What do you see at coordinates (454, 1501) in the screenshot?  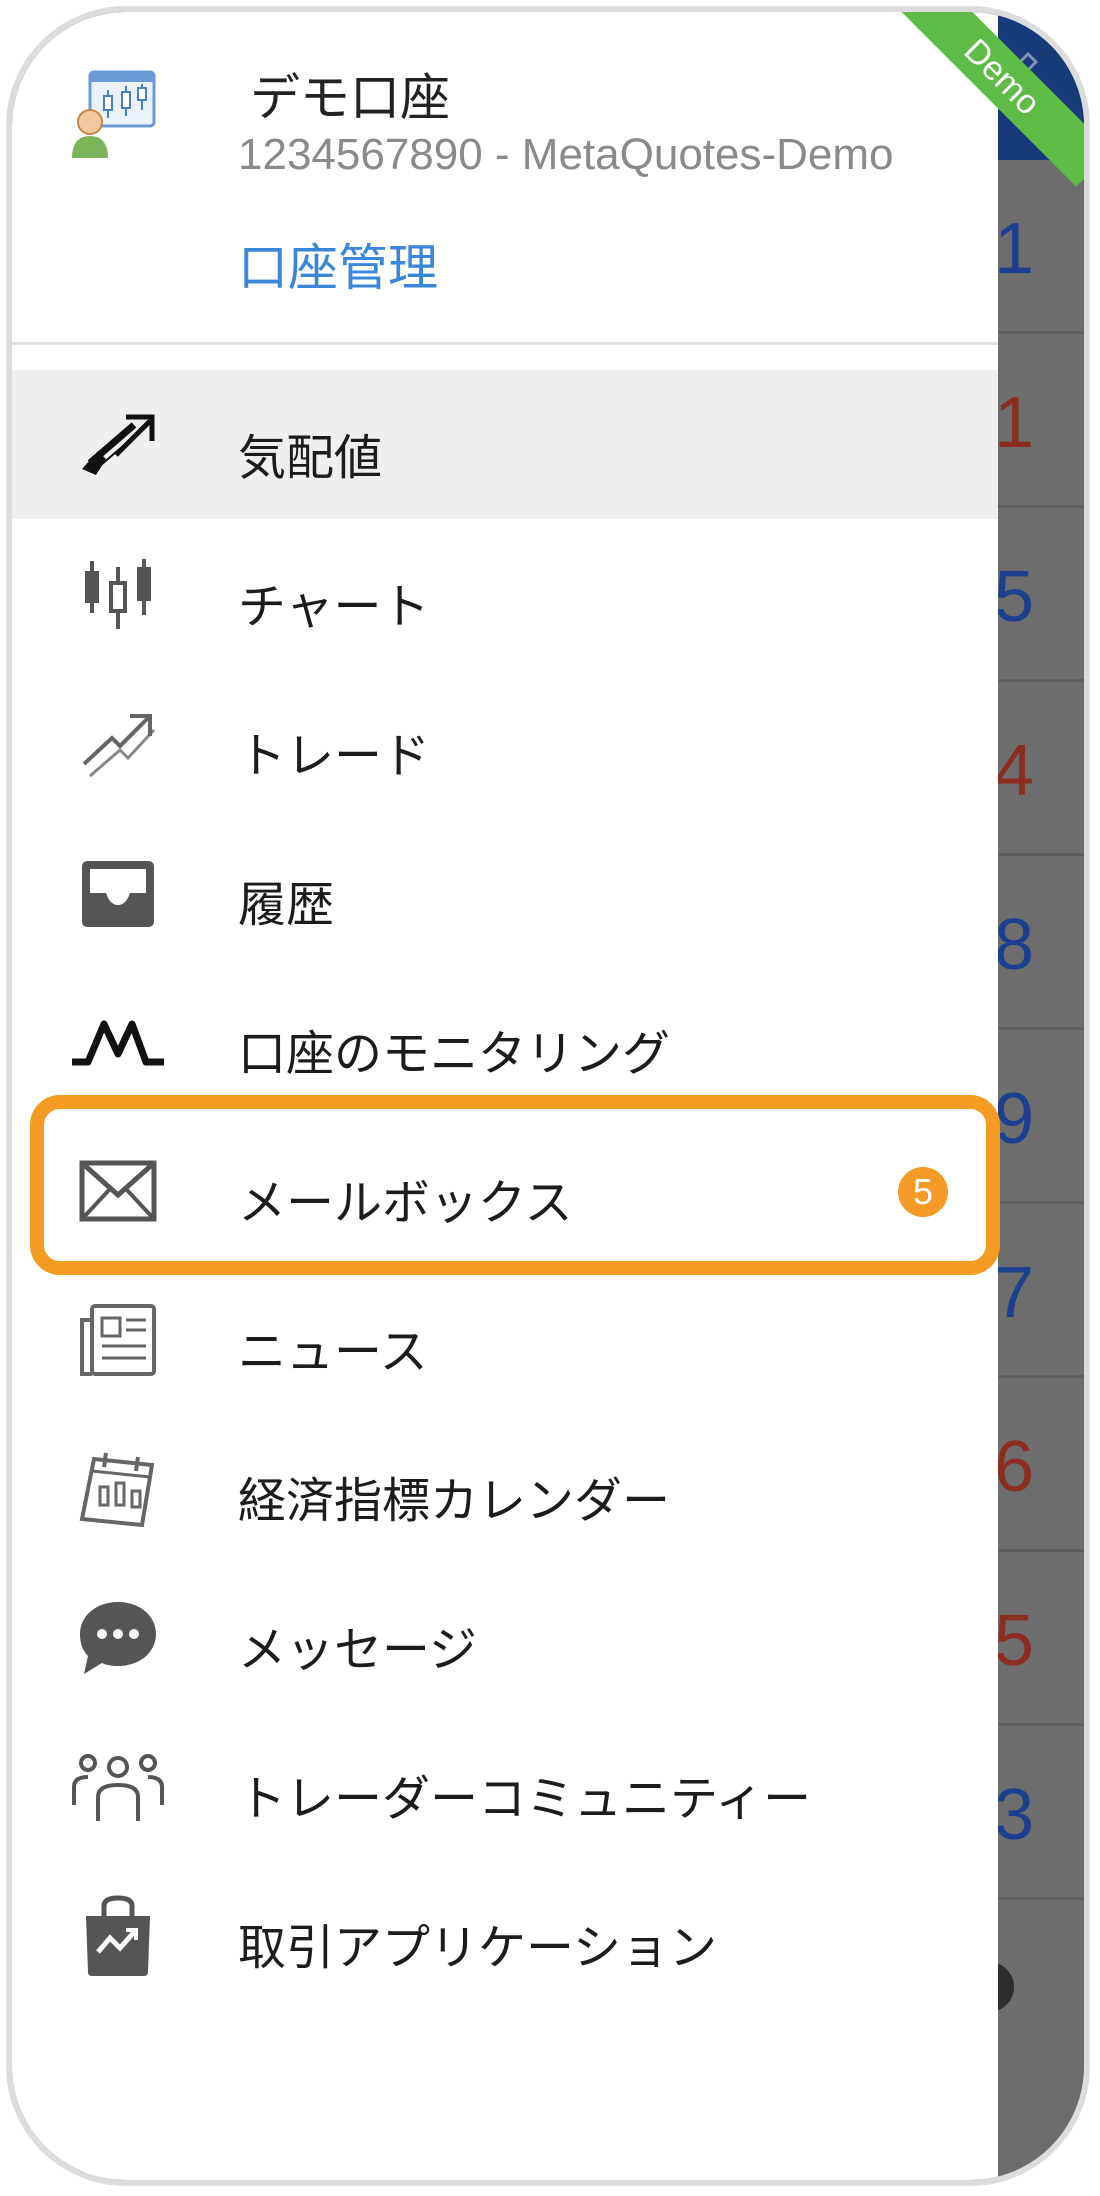 I see `menu-item-label: 経済指標カレンダー` at bounding box center [454, 1501].